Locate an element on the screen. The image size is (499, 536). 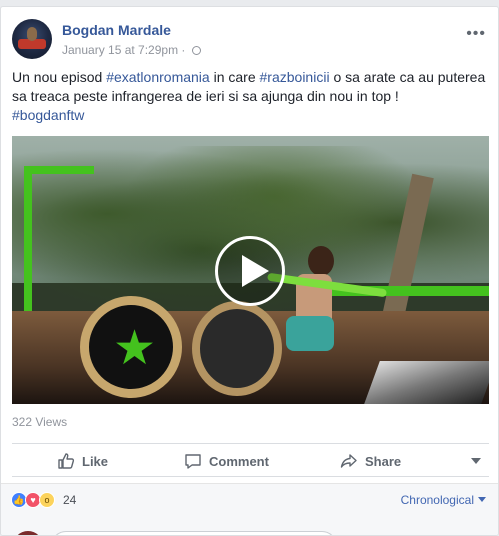
view-count: 322 Views is located at coordinates (40, 422).